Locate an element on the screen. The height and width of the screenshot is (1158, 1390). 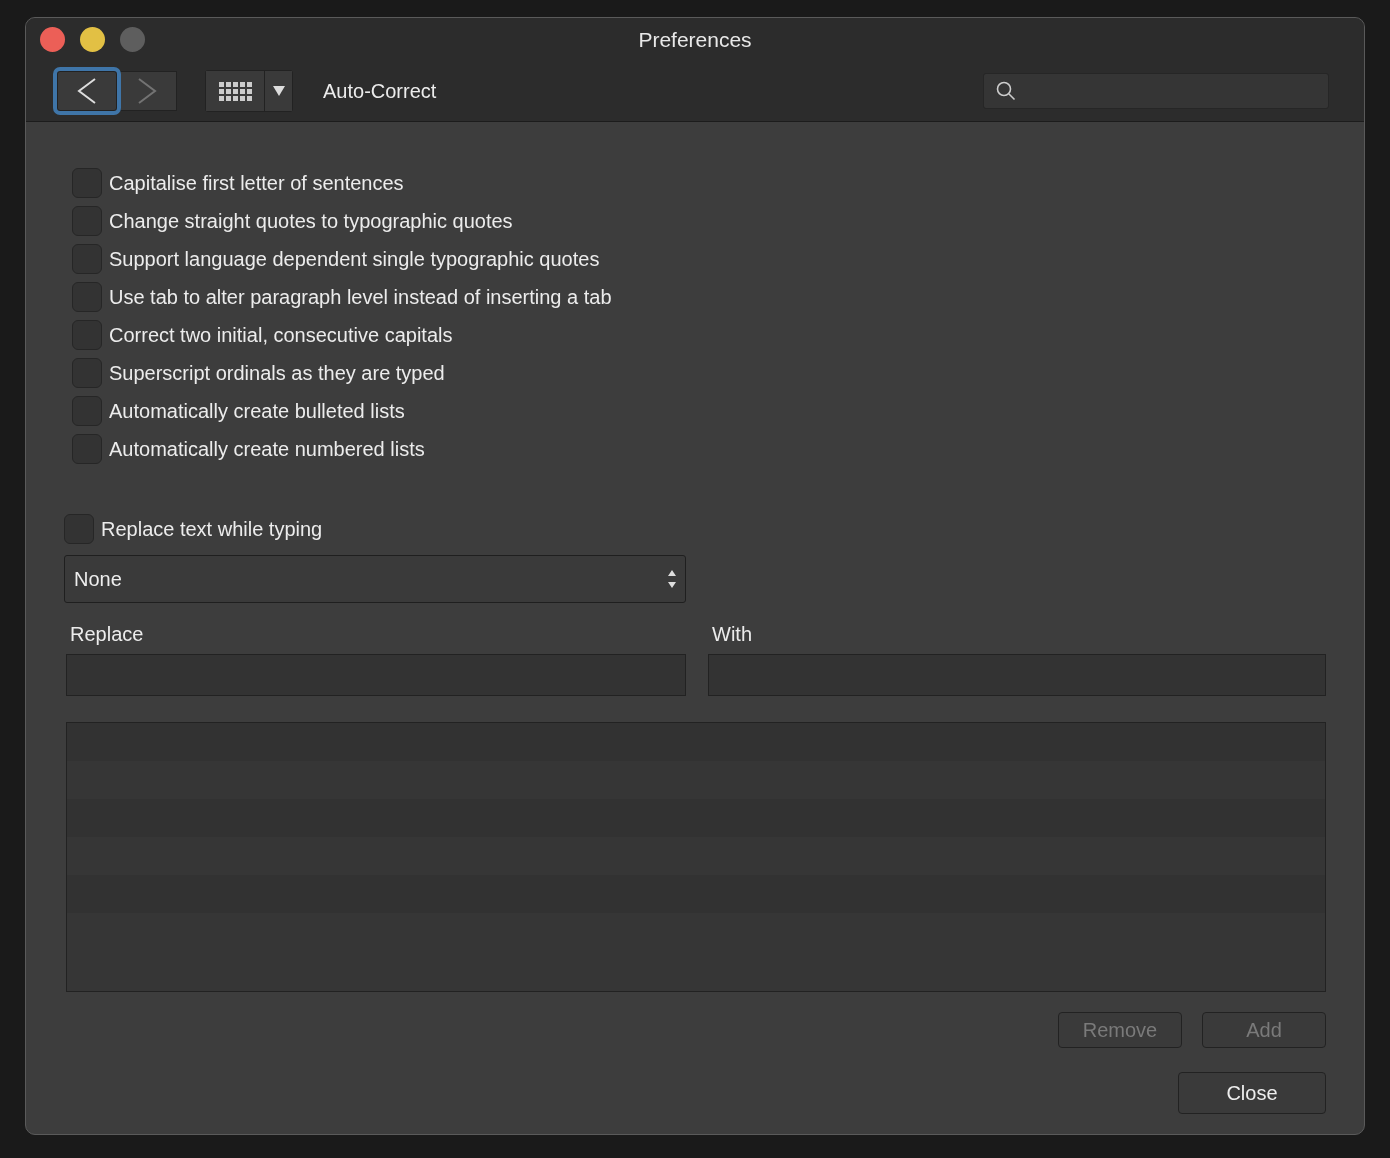
triangle-down-icon is located at coordinates (278, 91).